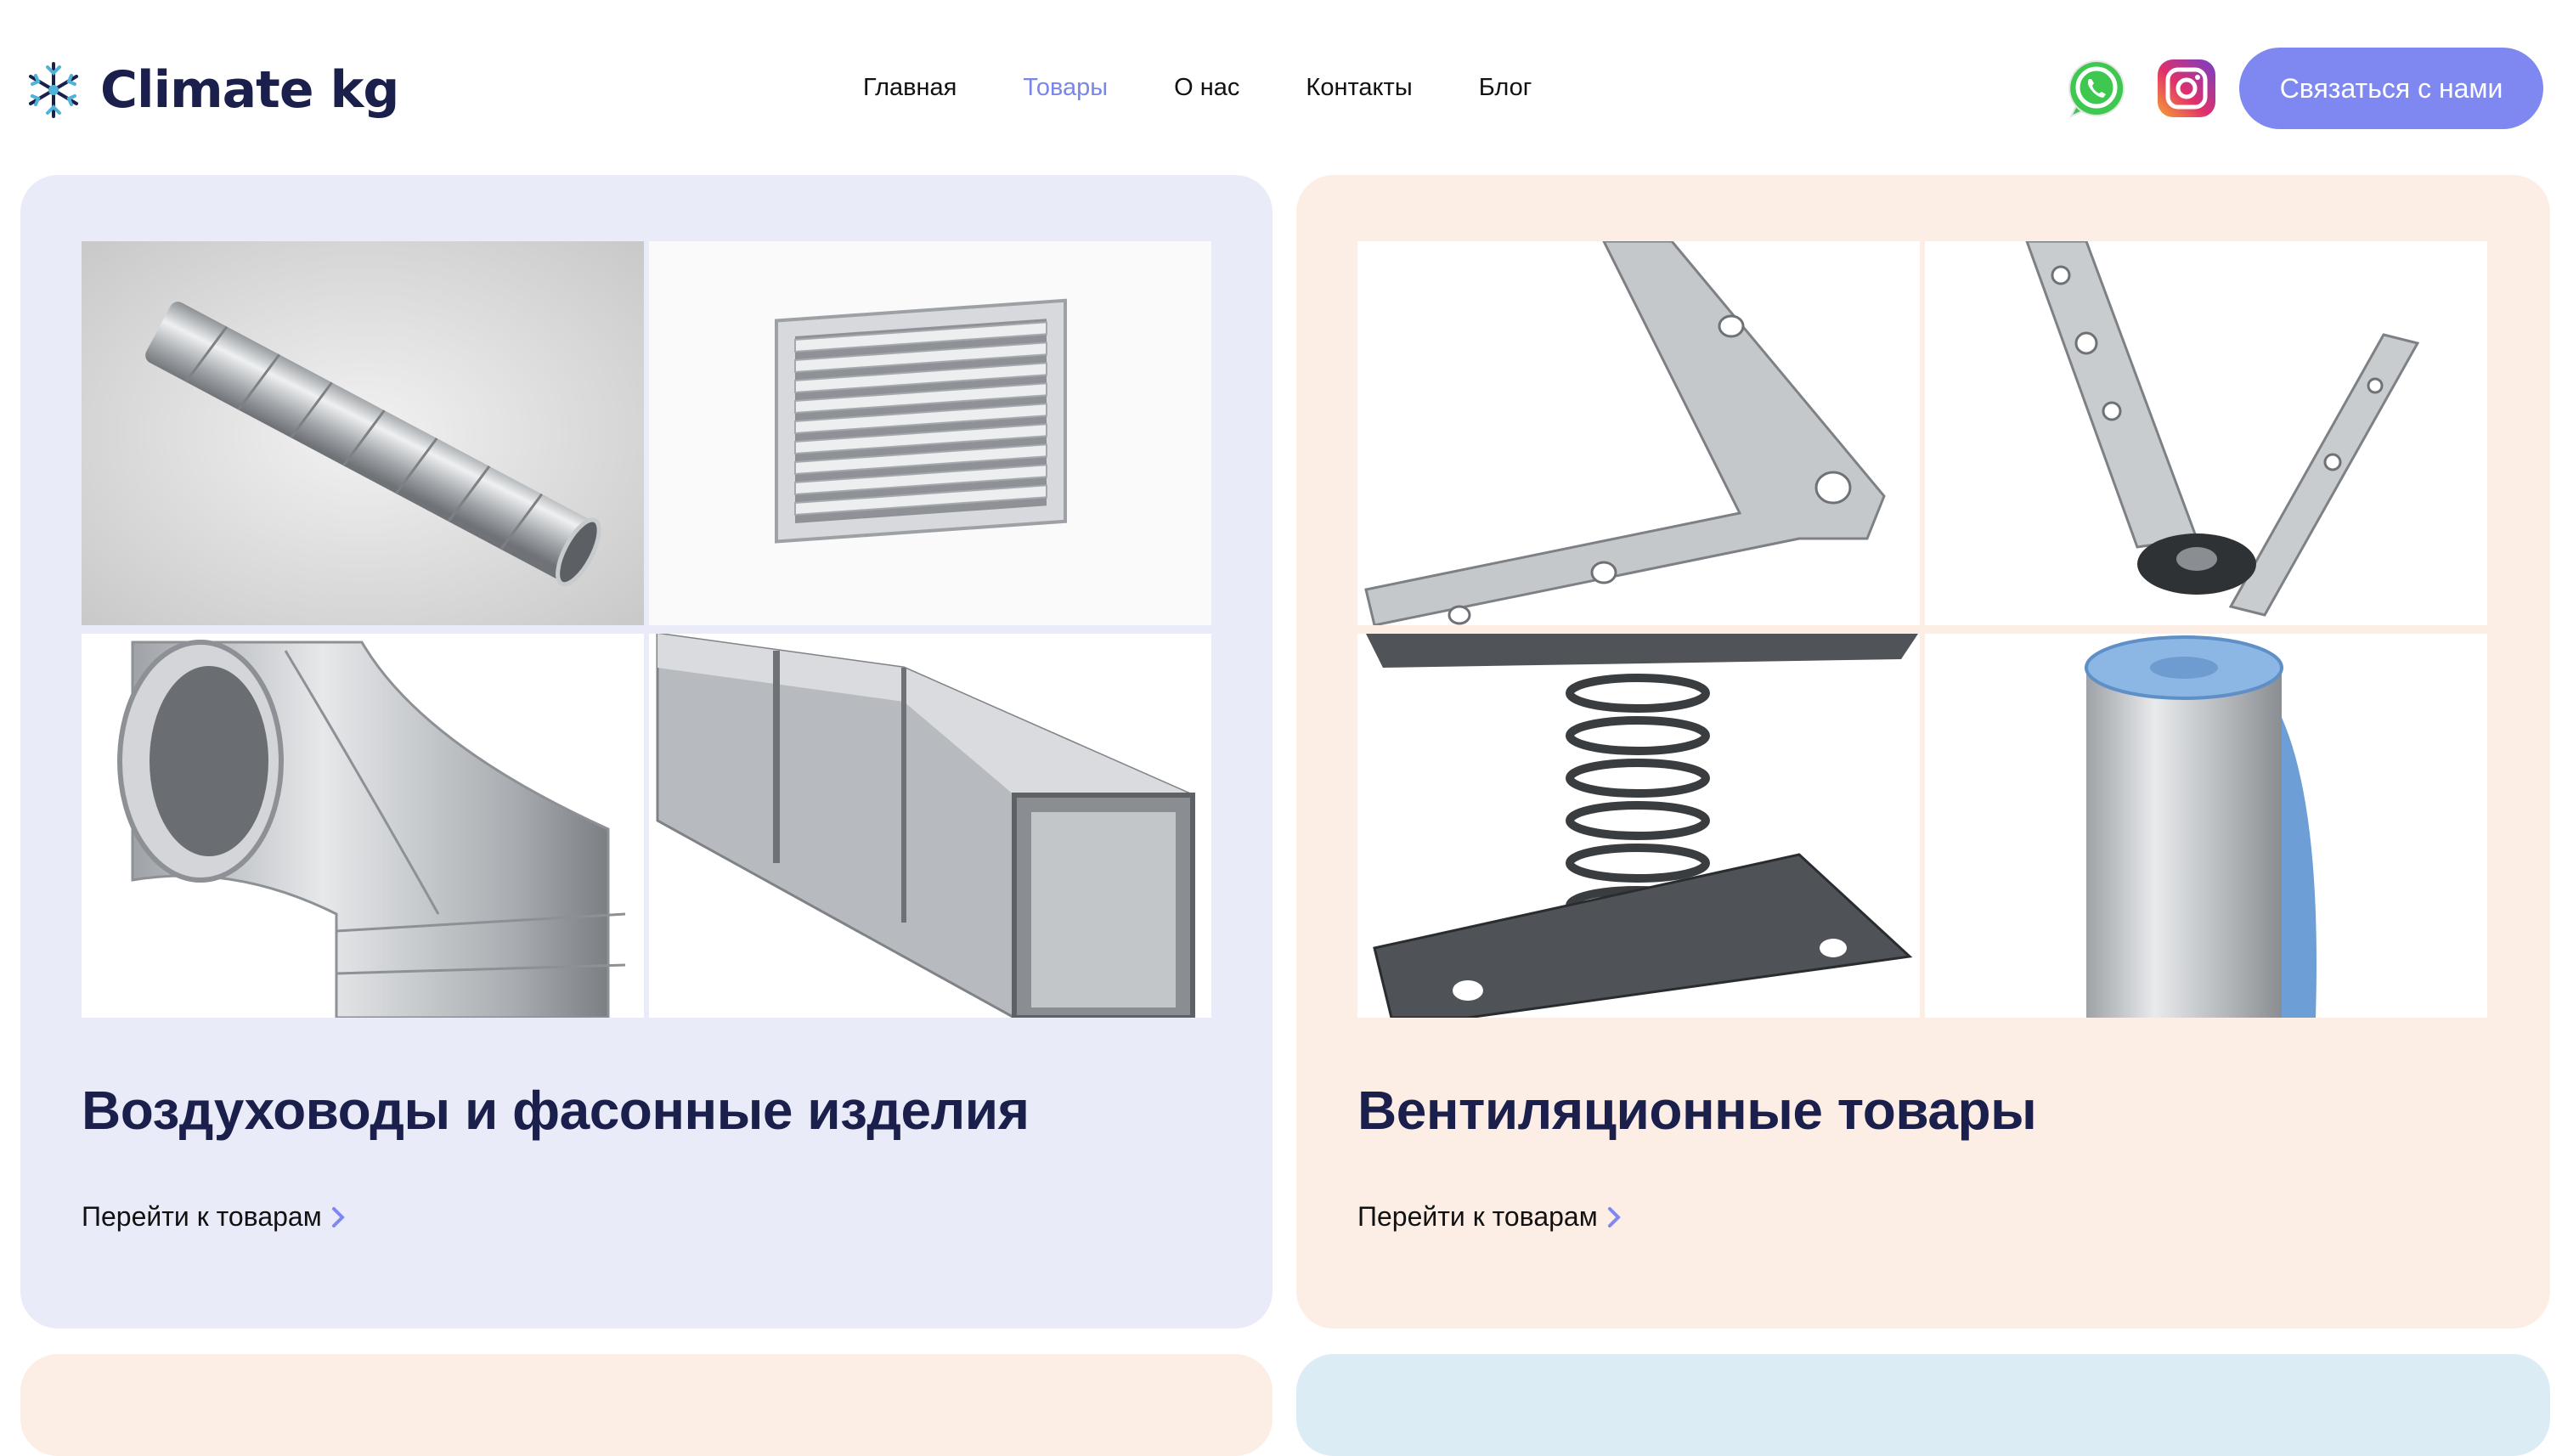 Image resolution: width=2562 pixels, height=1456 pixels. What do you see at coordinates (249, 90) in the screenshot?
I see `brand-name: Climate kg` at bounding box center [249, 90].